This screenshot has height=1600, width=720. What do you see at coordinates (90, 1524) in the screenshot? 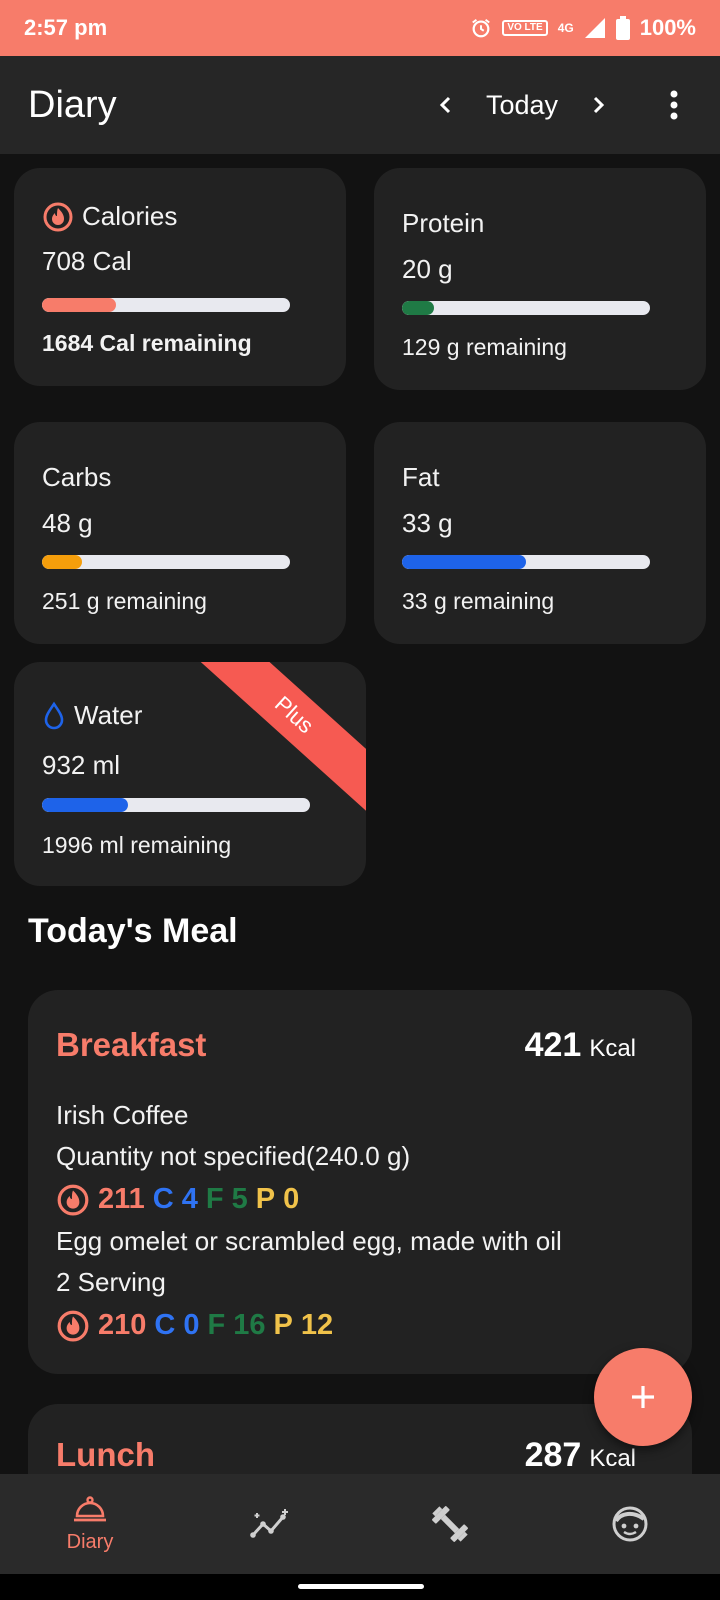
I see `tab-diary: Diary` at bounding box center [90, 1524].